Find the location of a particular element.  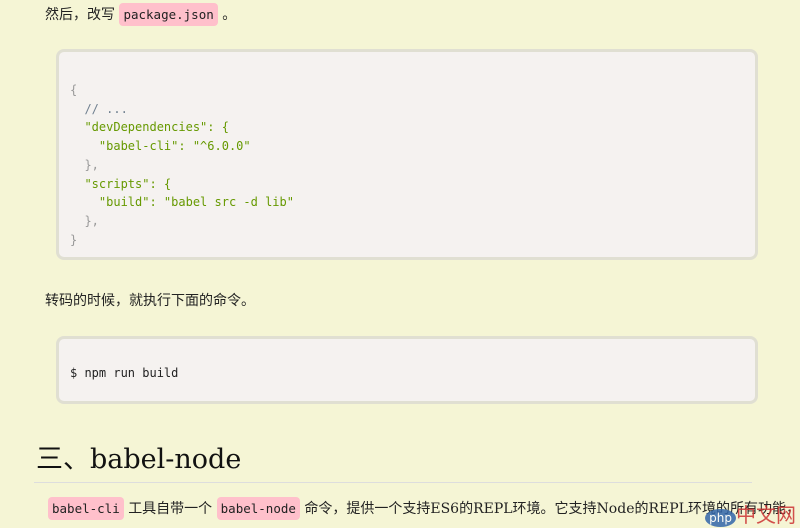

intro-text: 然后，改写 is located at coordinates (80, 15).